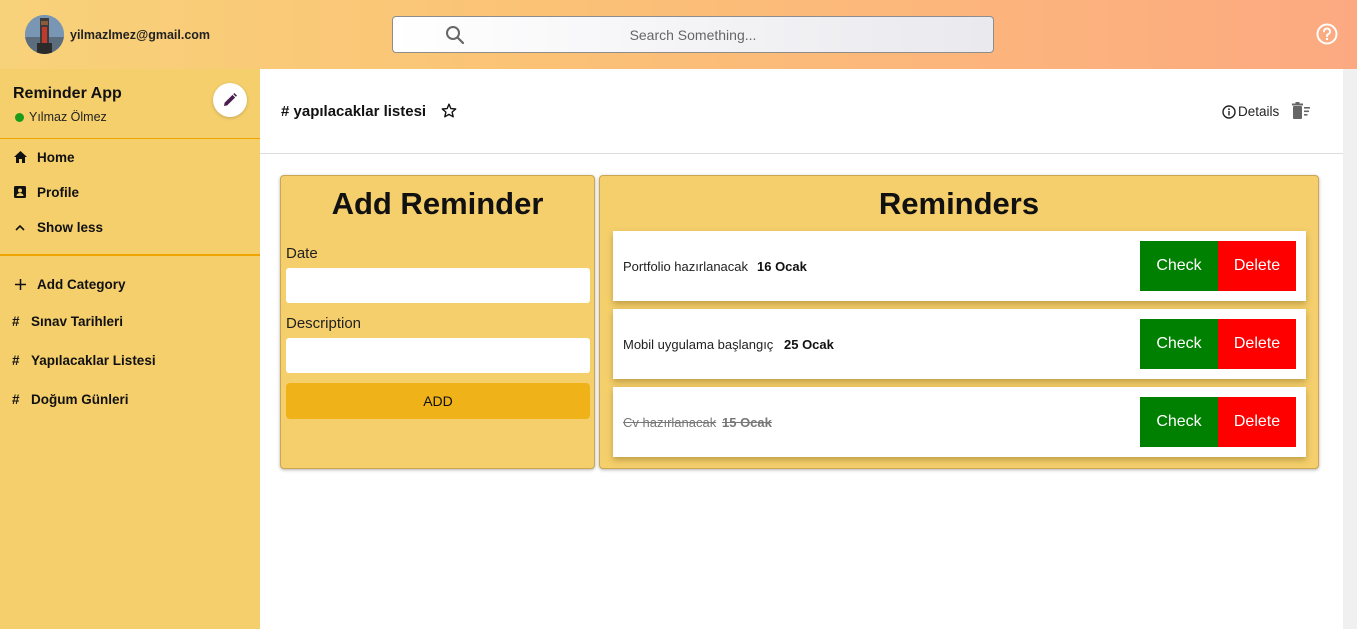 This screenshot has width=1357, height=629. I want to click on help-icon, so click(1327, 34).